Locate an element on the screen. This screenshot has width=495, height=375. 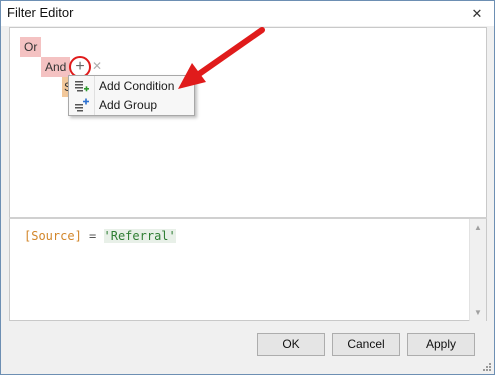
group-and-node: And is located at coordinates (56, 67).